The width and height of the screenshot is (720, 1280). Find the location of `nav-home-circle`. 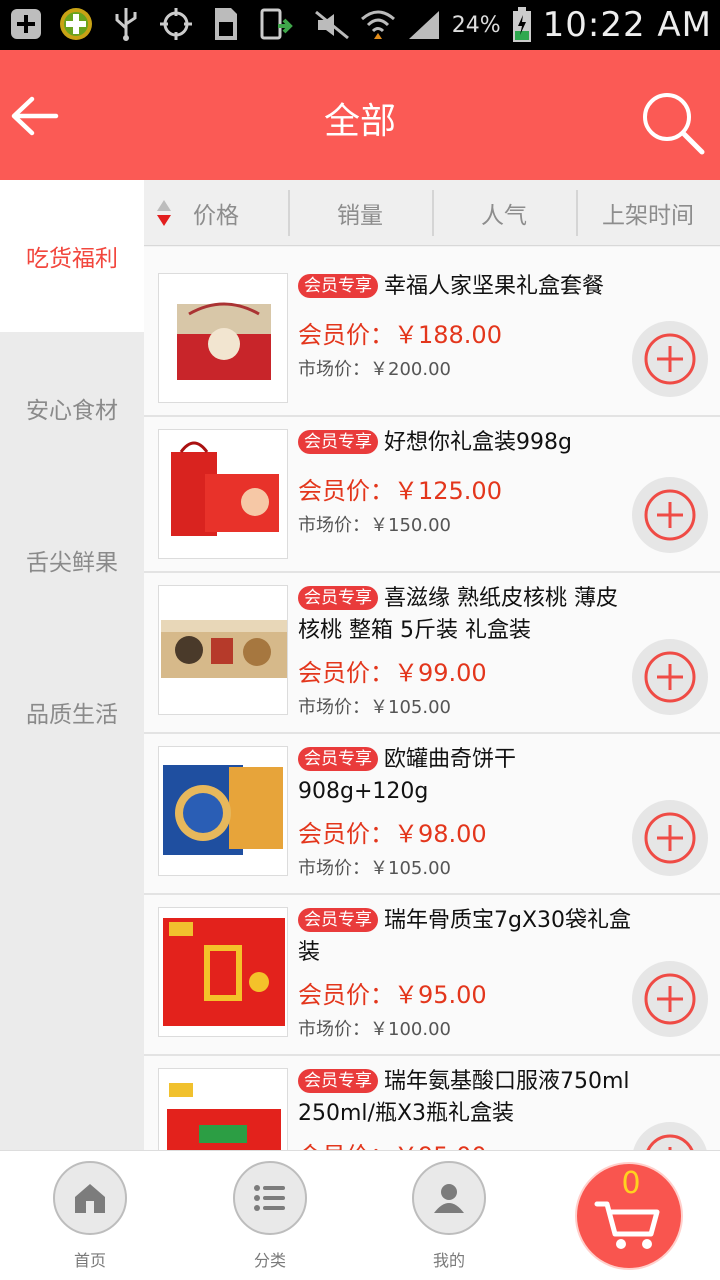

nav-home-circle is located at coordinates (90, 1198).